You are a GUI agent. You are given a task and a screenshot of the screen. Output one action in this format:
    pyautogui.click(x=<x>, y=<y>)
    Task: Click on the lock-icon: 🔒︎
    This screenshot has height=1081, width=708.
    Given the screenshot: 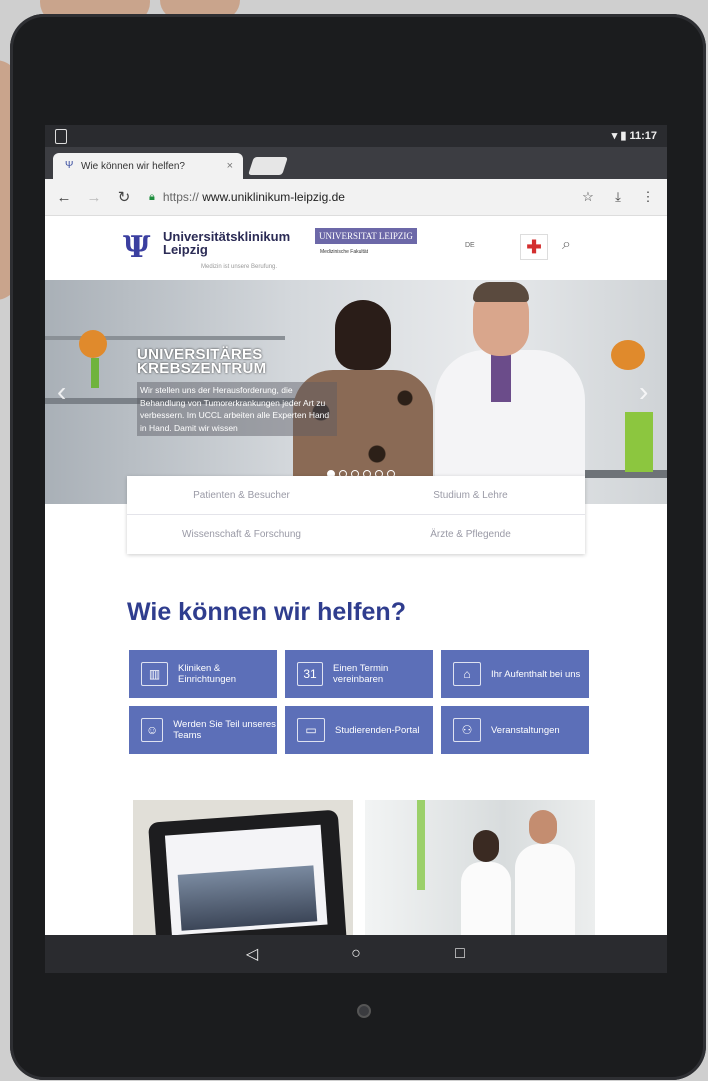 What is the action you would take?
    pyautogui.click(x=152, y=196)
    